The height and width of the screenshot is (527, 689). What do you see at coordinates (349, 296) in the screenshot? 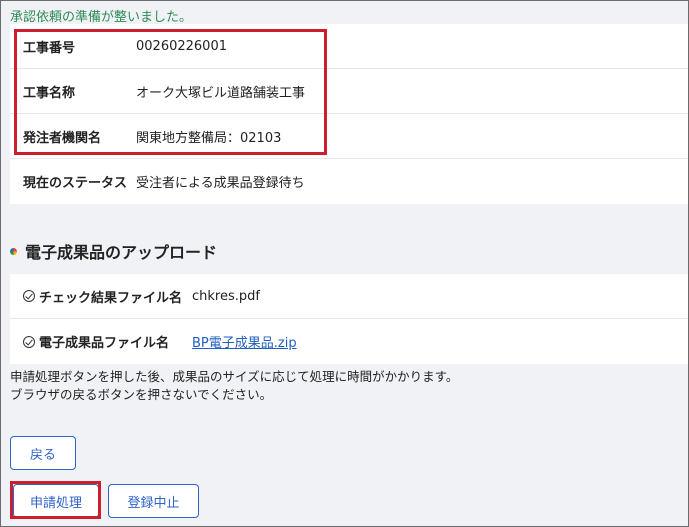
I see `upload-row-check-result: チェック結果ファイル名 chkres.pdf` at bounding box center [349, 296].